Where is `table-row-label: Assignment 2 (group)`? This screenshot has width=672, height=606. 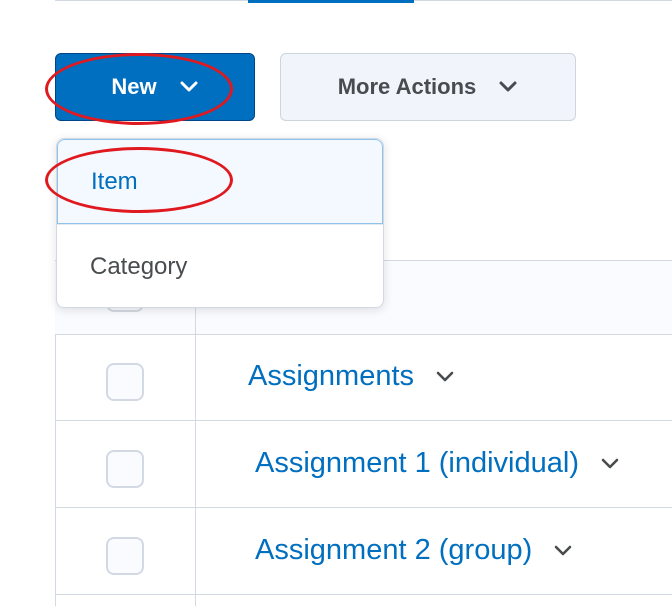 table-row-label: Assignment 2 (group) is located at coordinates (394, 549).